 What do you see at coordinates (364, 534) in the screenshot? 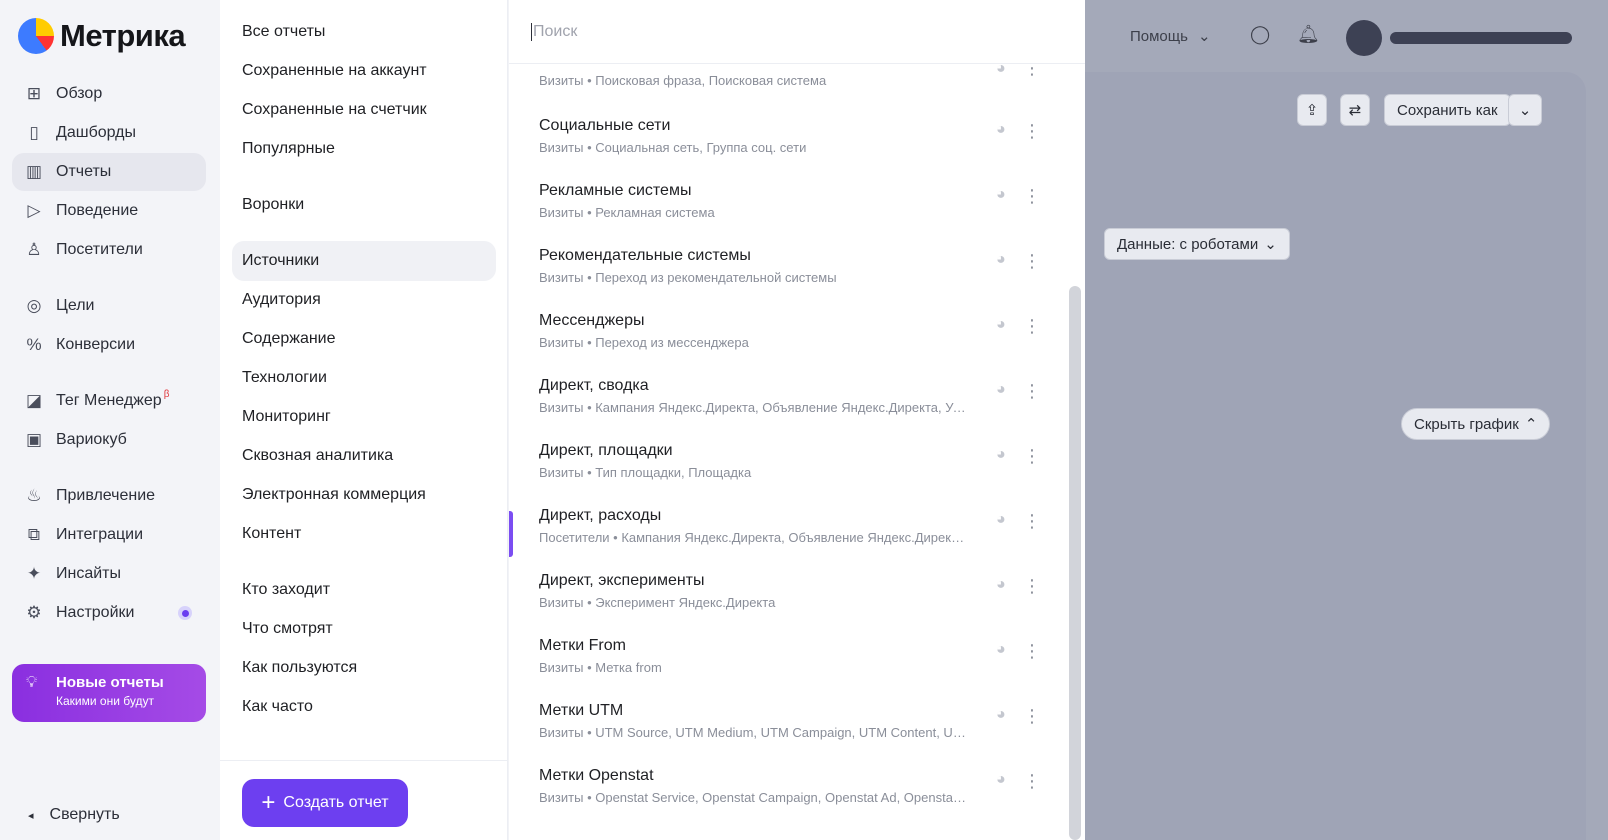
I see `category-content: Контент` at bounding box center [364, 534].